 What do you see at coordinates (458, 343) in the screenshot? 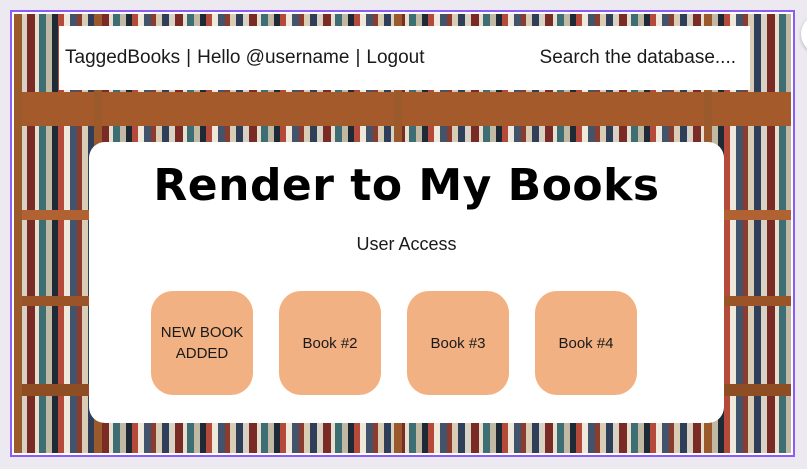
I see `book-tile-3: Book #3` at bounding box center [458, 343].